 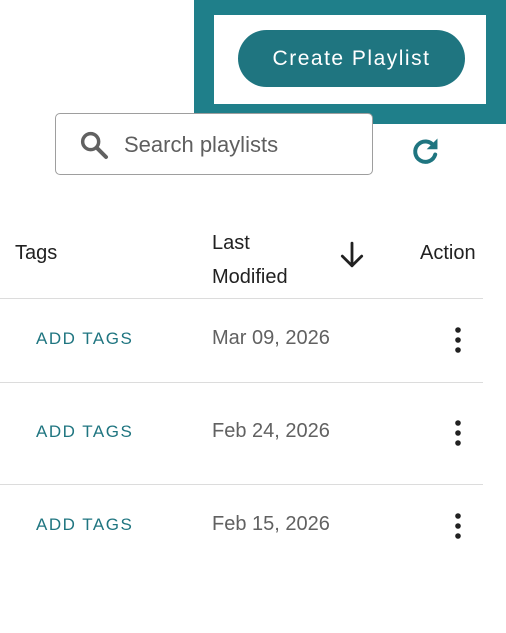 What do you see at coordinates (271, 524) in the screenshot?
I see `last-modified-cell: Feb 15, 2026` at bounding box center [271, 524].